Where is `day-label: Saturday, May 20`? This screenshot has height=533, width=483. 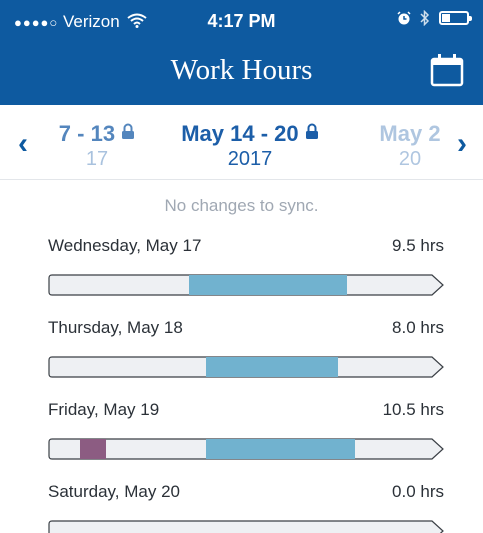 day-label: Saturday, May 20 is located at coordinates (114, 491).